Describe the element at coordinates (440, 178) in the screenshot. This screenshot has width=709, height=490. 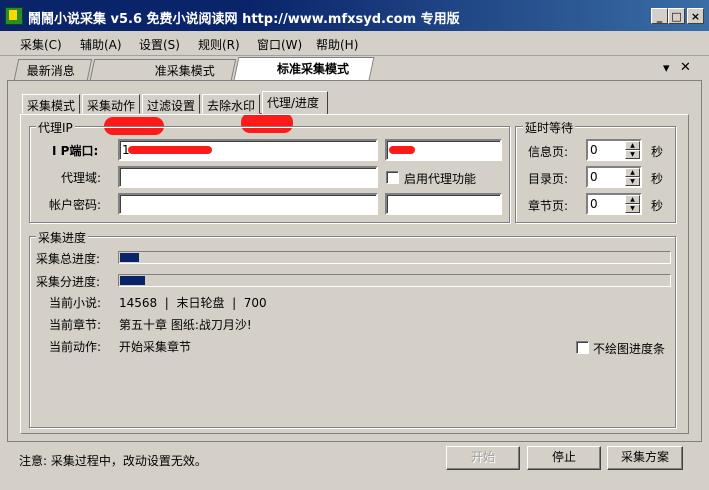
I see `enable-proxy-label: 启用代理功能` at that location.